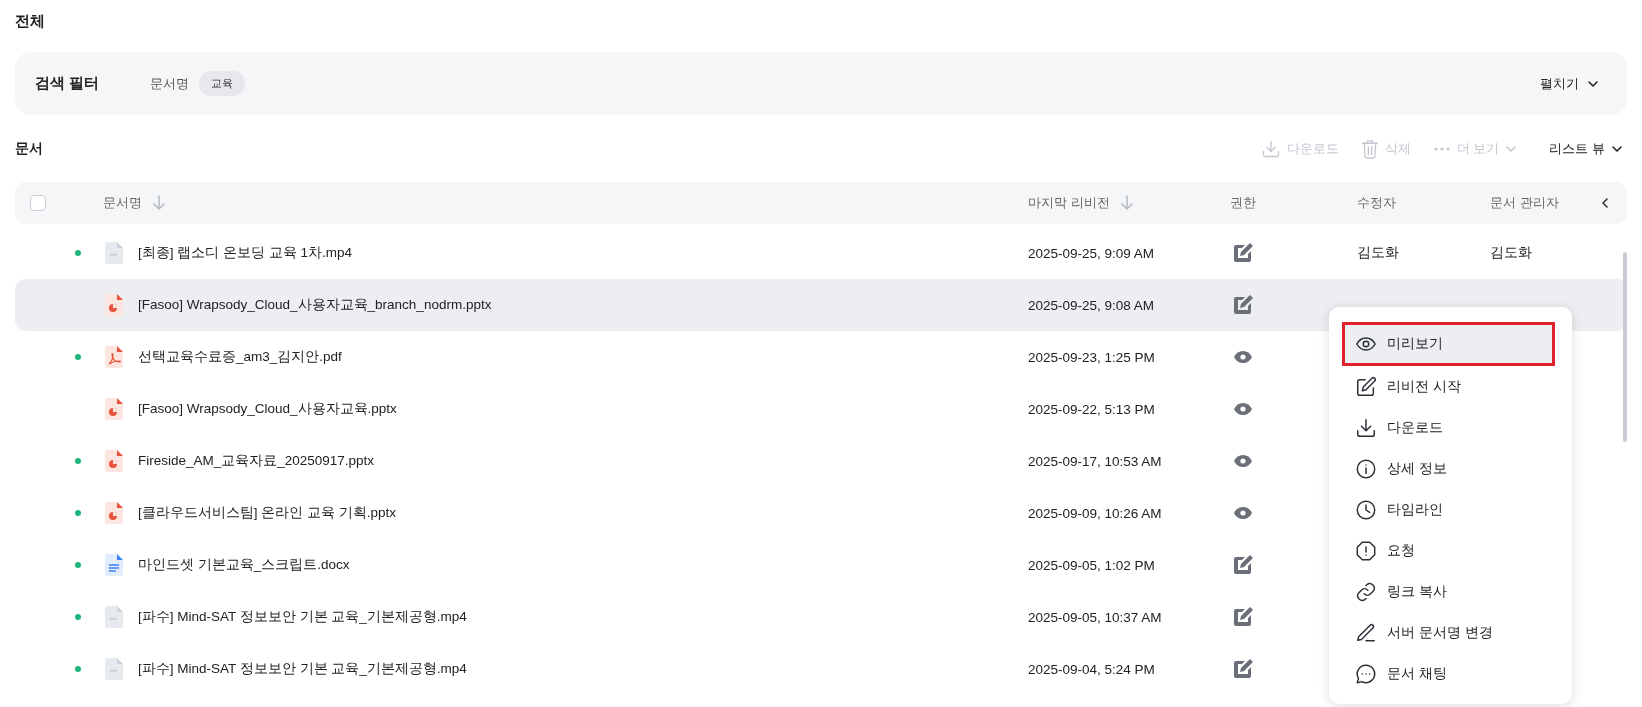 The width and height of the screenshot is (1642, 707). I want to click on select-all-checkbox, so click(38, 203).